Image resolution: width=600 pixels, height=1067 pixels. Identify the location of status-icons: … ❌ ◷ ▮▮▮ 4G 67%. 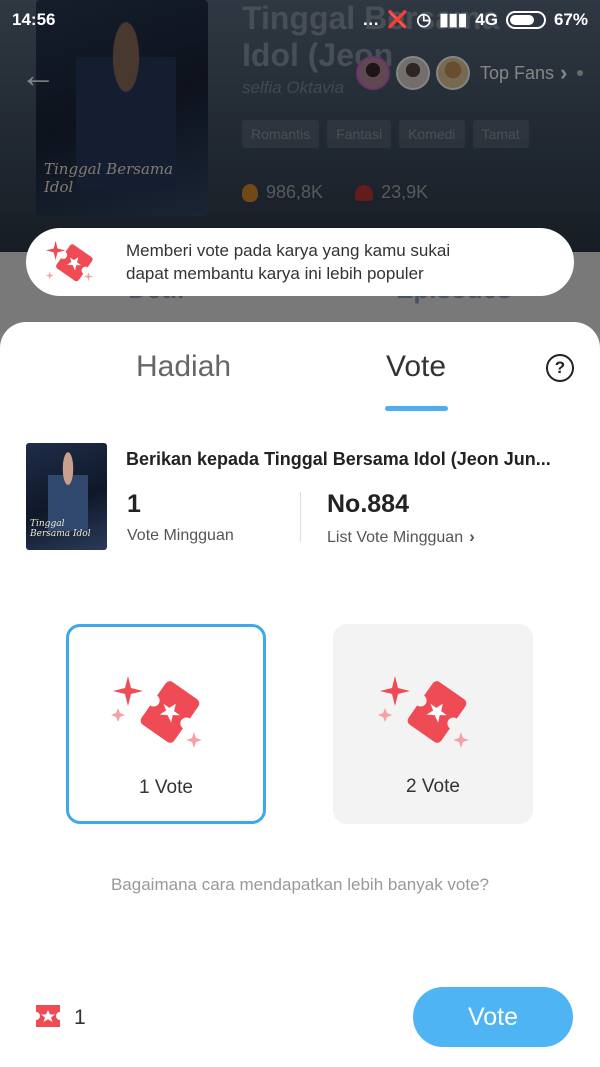
(475, 20).